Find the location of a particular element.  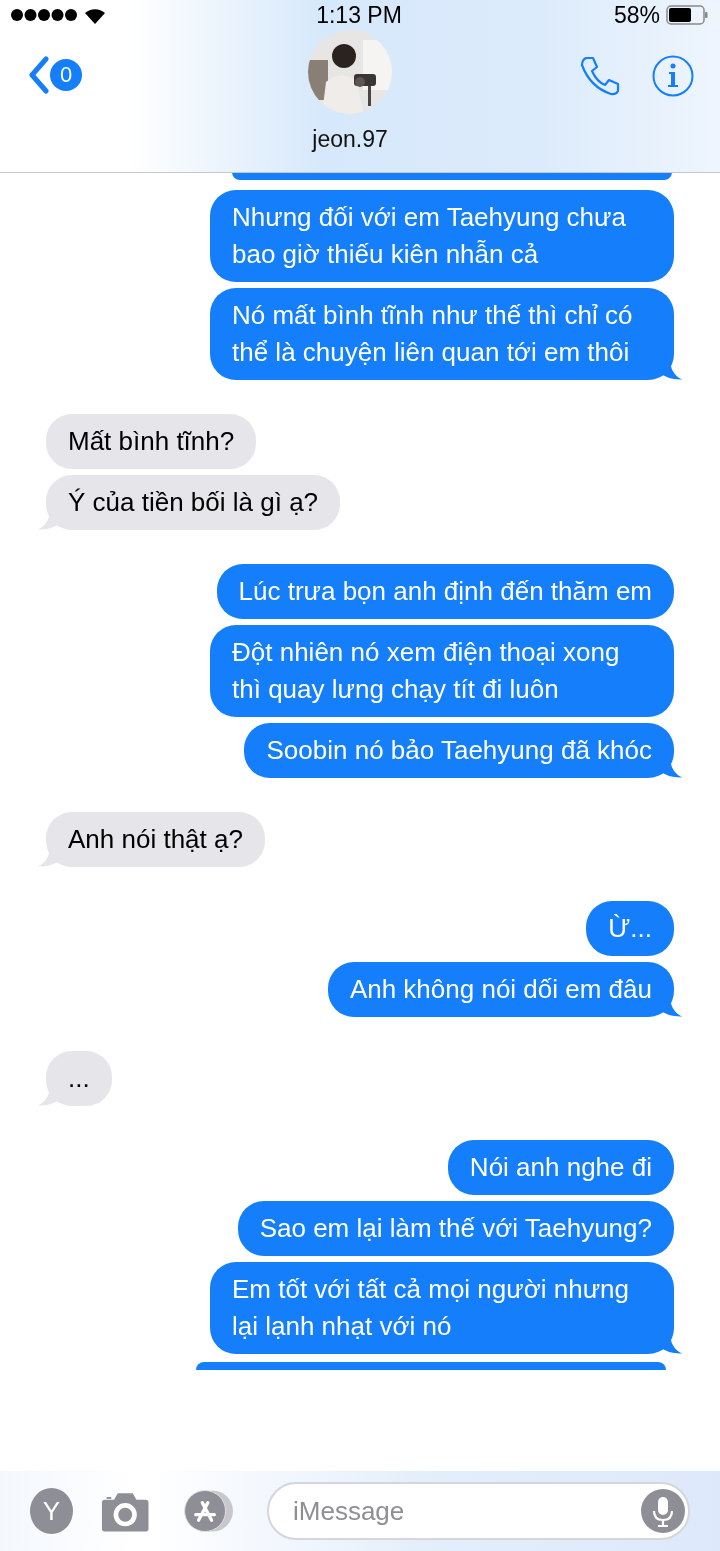

signal-icon is located at coordinates (44, 15).